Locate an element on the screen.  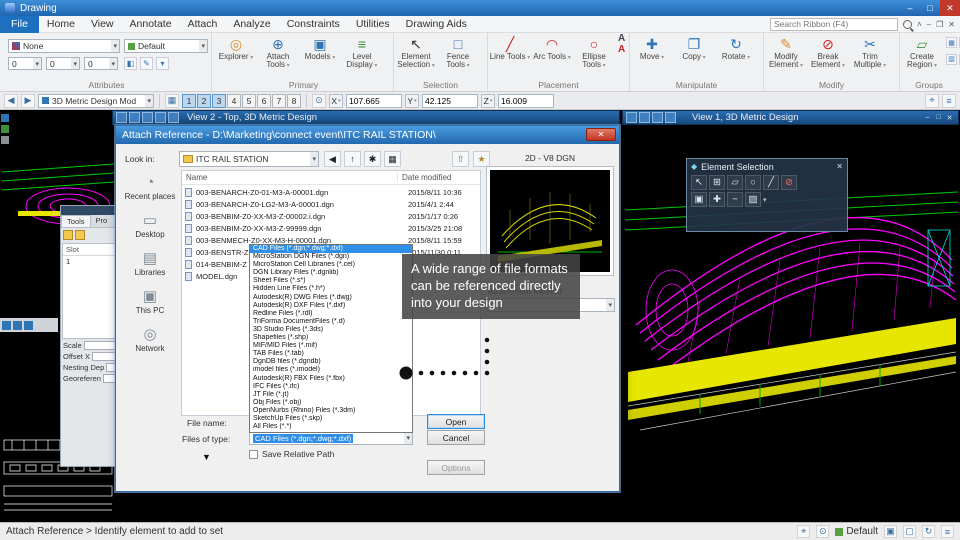
file-type-option: SketchUp Files (*.skp) is located at coordinates (331, 419).